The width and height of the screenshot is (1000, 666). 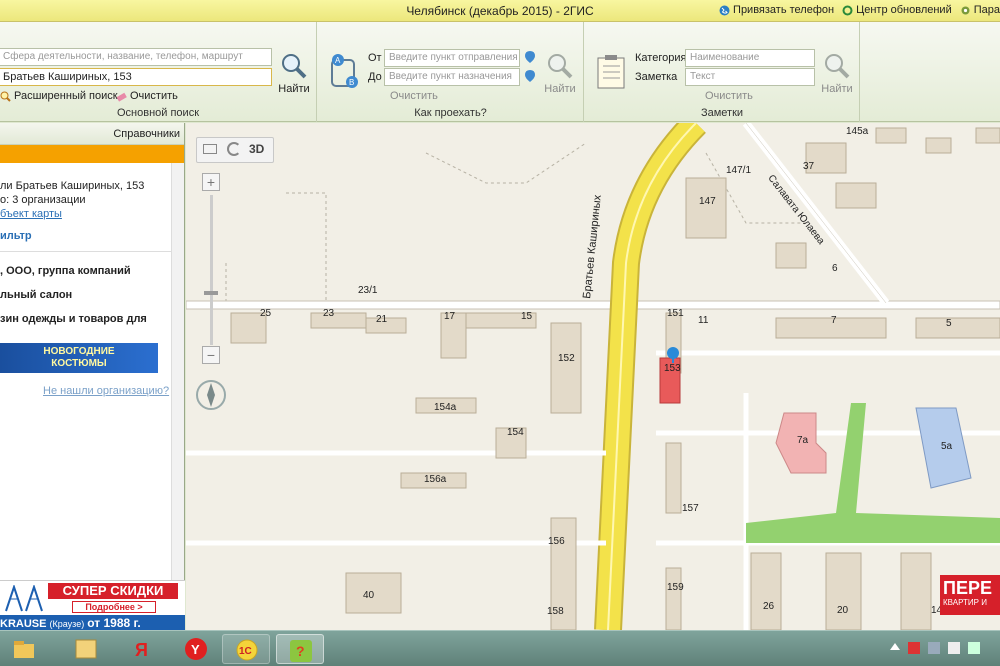 What do you see at coordinates (530, 57) in the screenshot?
I see `pin-from-icon` at bounding box center [530, 57].